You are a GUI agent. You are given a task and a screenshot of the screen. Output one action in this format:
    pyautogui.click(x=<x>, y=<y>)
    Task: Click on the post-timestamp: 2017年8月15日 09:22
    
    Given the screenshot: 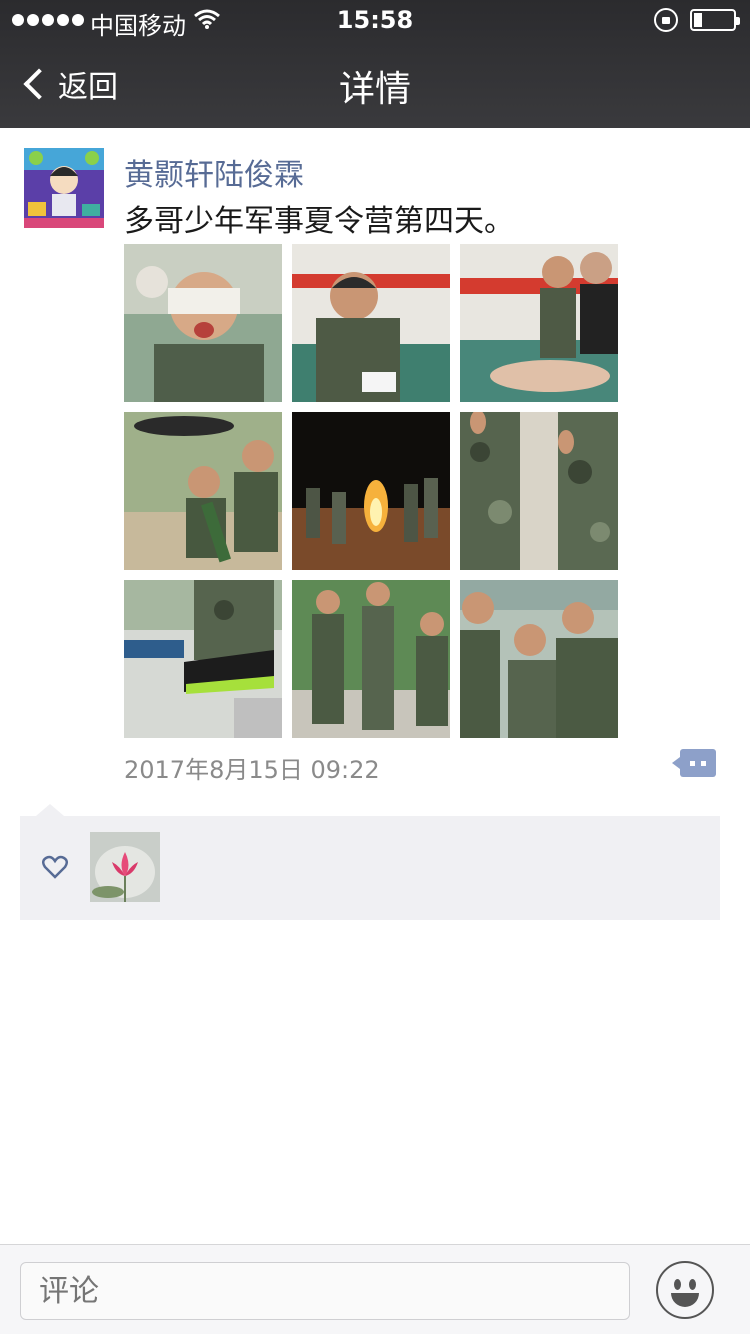 What is the action you would take?
    pyautogui.click(x=252, y=770)
    